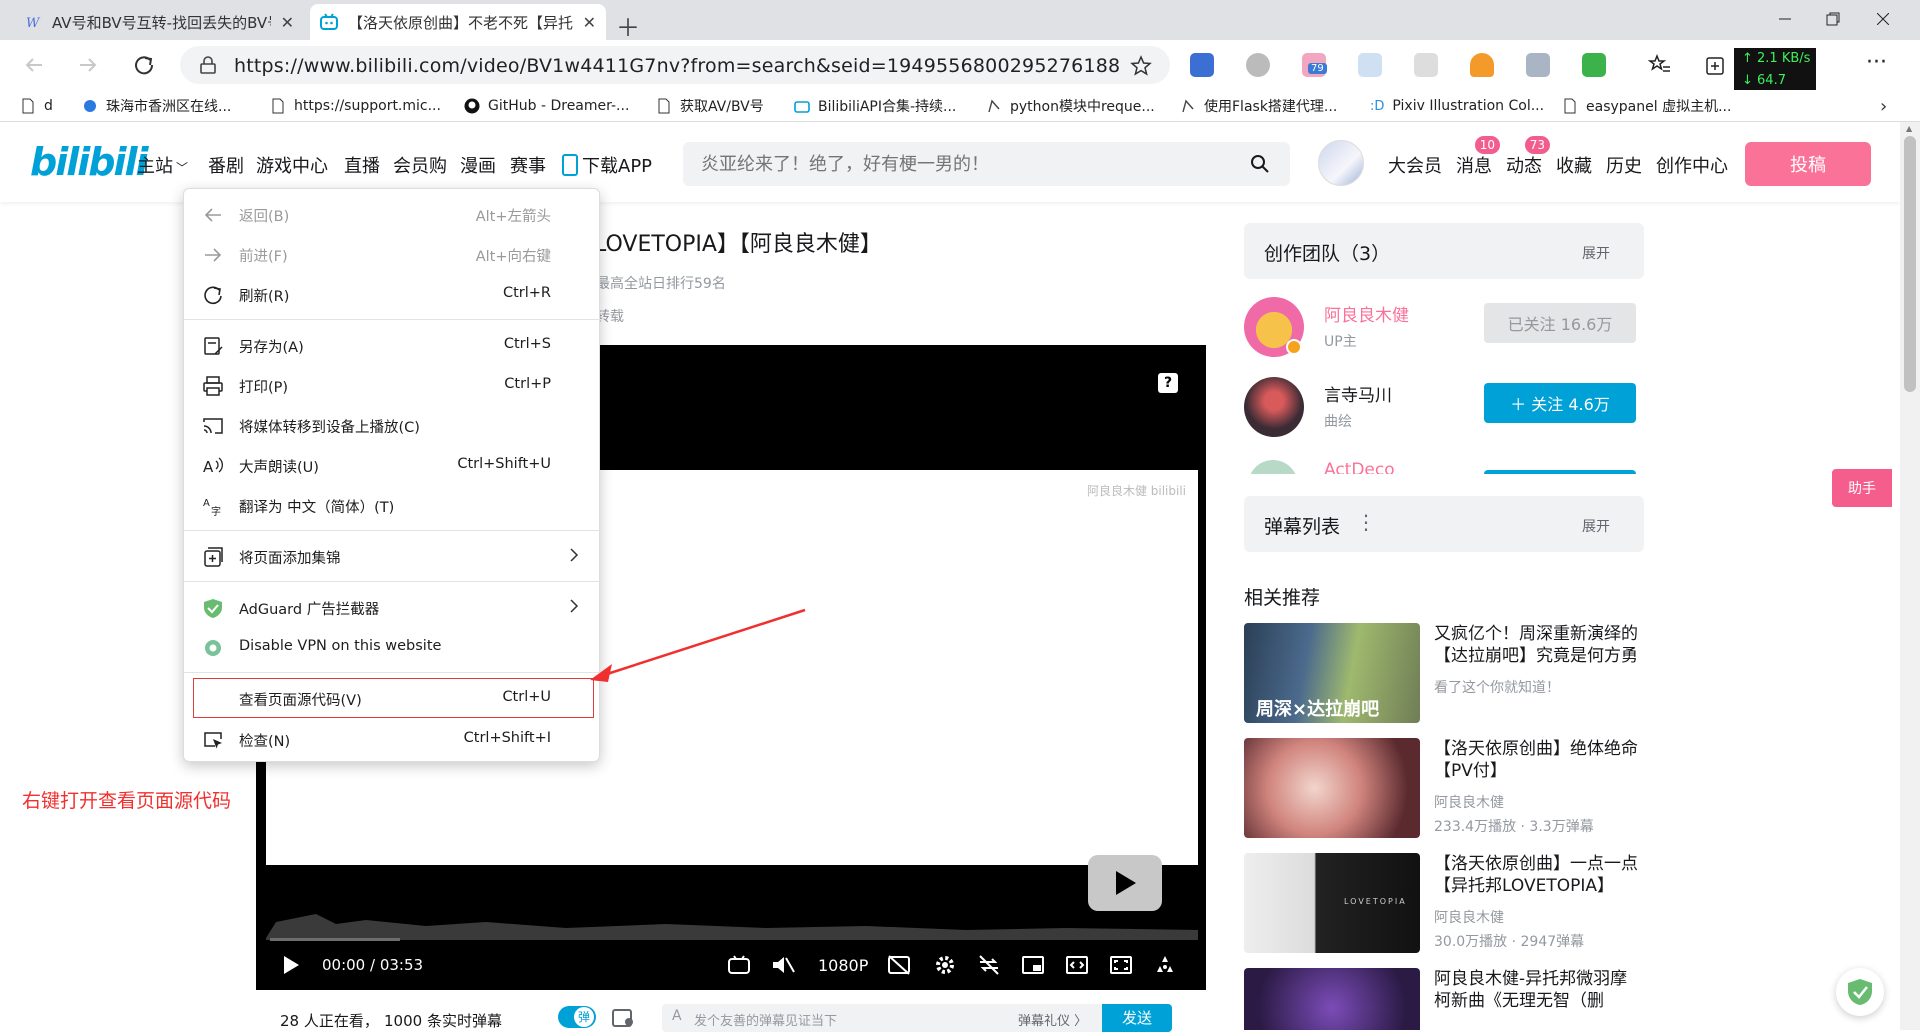 The height and width of the screenshot is (1032, 1920). What do you see at coordinates (1910, 576) in the screenshot?
I see `page-scrollbar: ▲` at bounding box center [1910, 576].